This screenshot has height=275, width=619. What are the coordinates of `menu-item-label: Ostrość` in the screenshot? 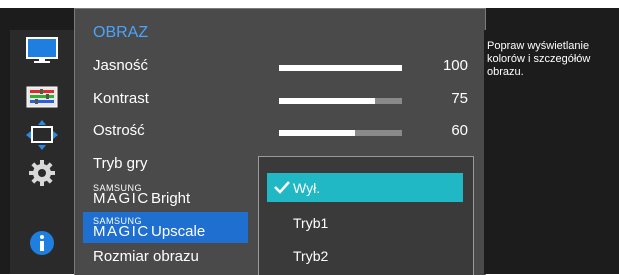 It's located at (119, 130).